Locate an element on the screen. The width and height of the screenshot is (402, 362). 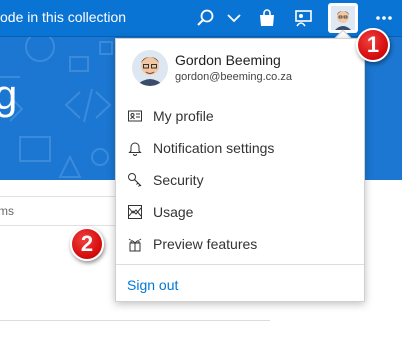
marketplace-bag-icon is located at coordinates (267, 18).